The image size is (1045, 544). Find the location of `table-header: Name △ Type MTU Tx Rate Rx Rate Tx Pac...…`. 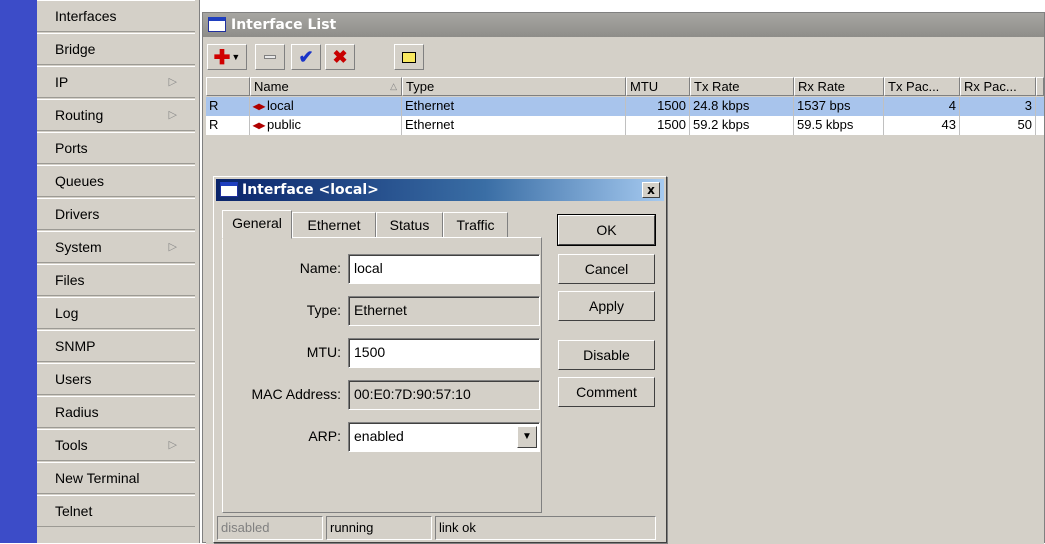

table-header: Name △ Type MTU Tx Rate Rx Rate Tx Pac...… is located at coordinates (625, 86).